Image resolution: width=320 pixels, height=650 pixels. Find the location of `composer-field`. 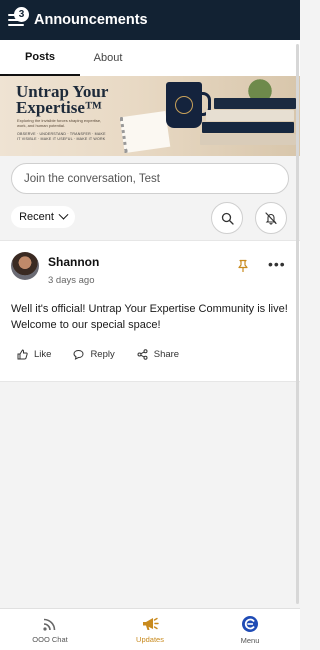

composer-field is located at coordinates (150, 178).